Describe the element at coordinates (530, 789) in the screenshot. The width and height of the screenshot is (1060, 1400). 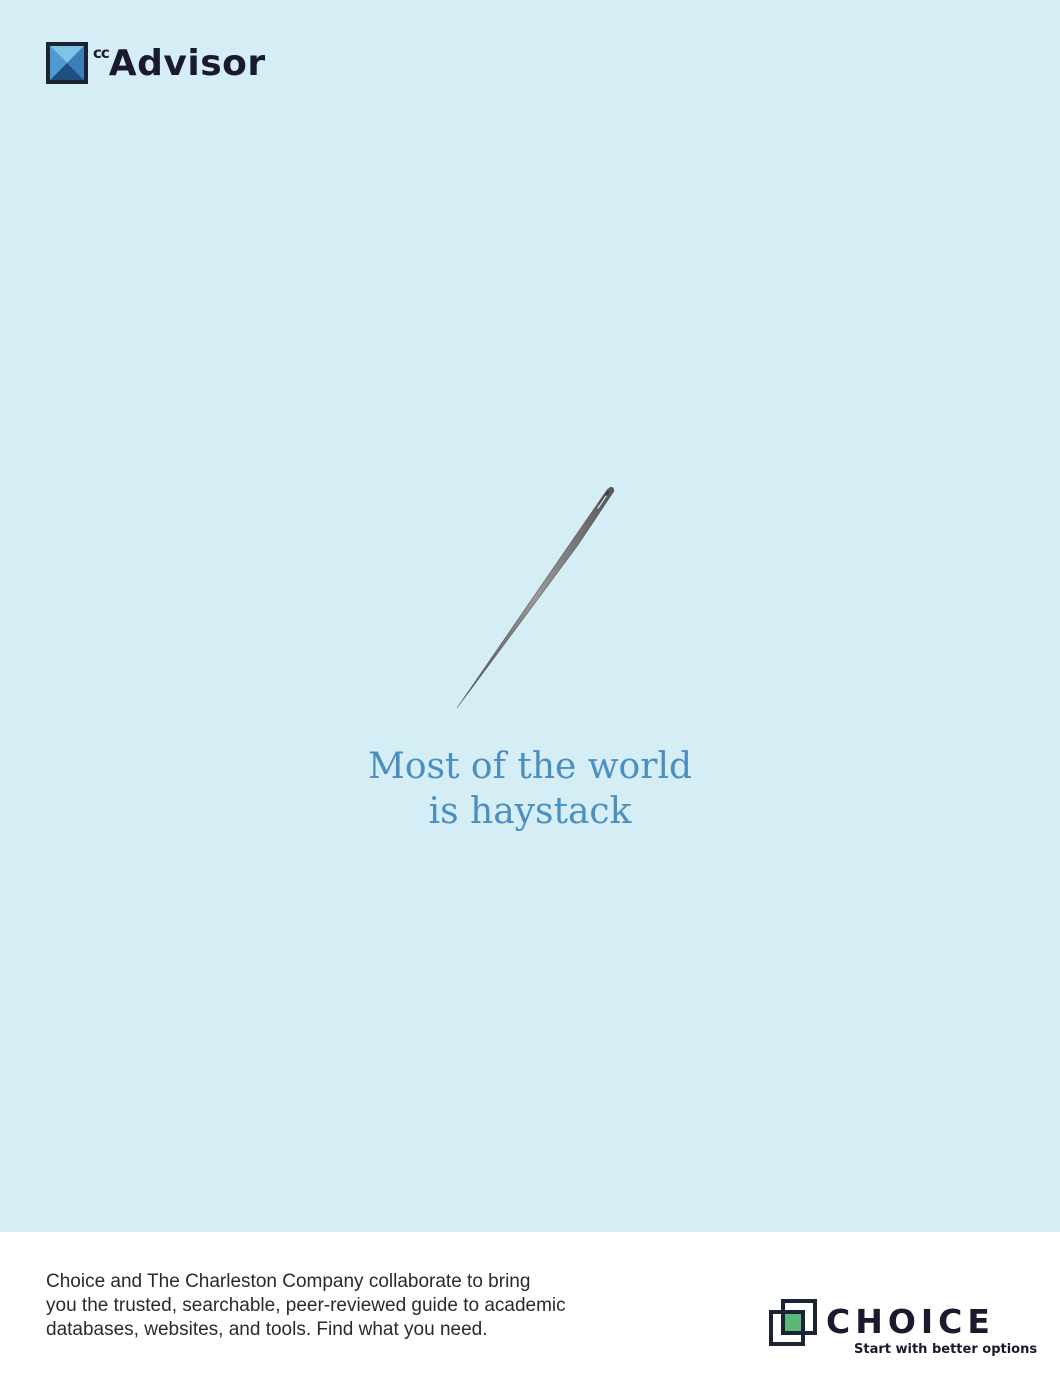
I see `headline: Most of the world is haystack` at that location.